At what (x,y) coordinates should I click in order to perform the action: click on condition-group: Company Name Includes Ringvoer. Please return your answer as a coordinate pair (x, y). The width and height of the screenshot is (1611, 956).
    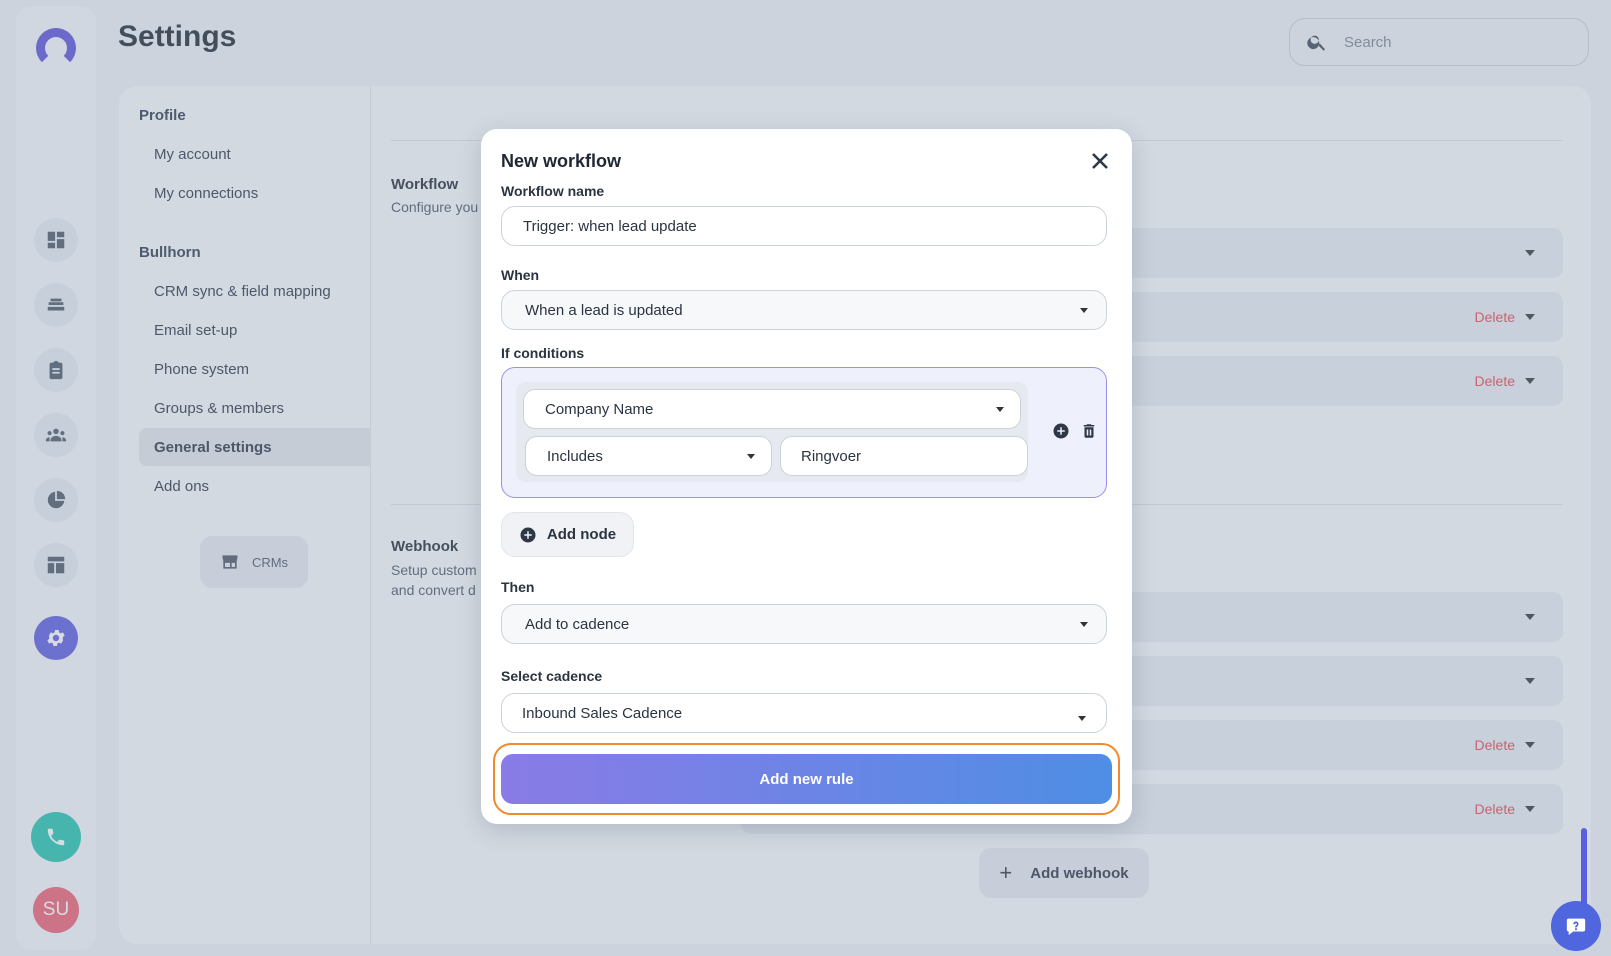
    Looking at the image, I should click on (804, 432).